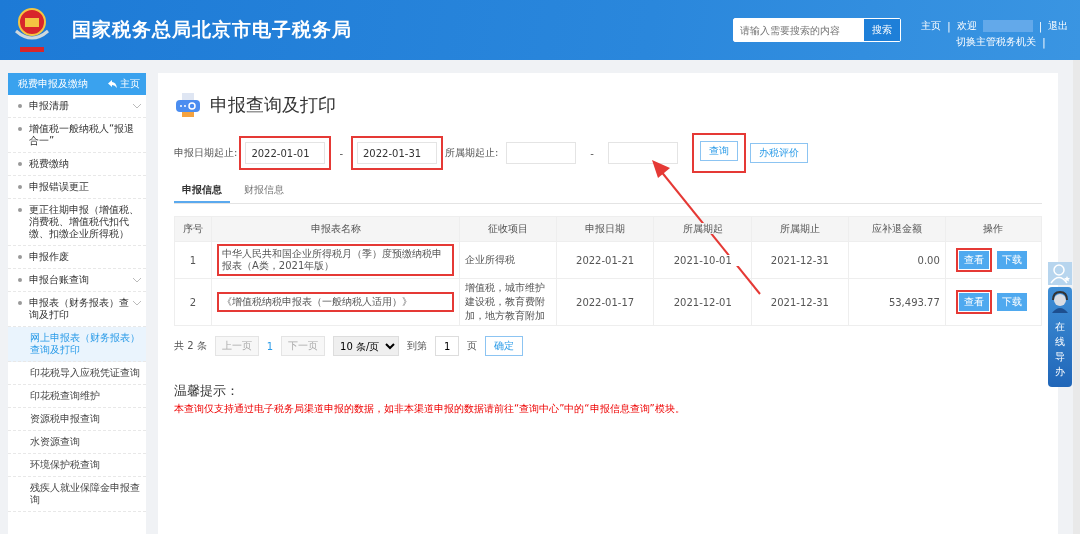 The height and width of the screenshot is (534, 1080). I want to click on column-header: 操作, so click(993, 228).